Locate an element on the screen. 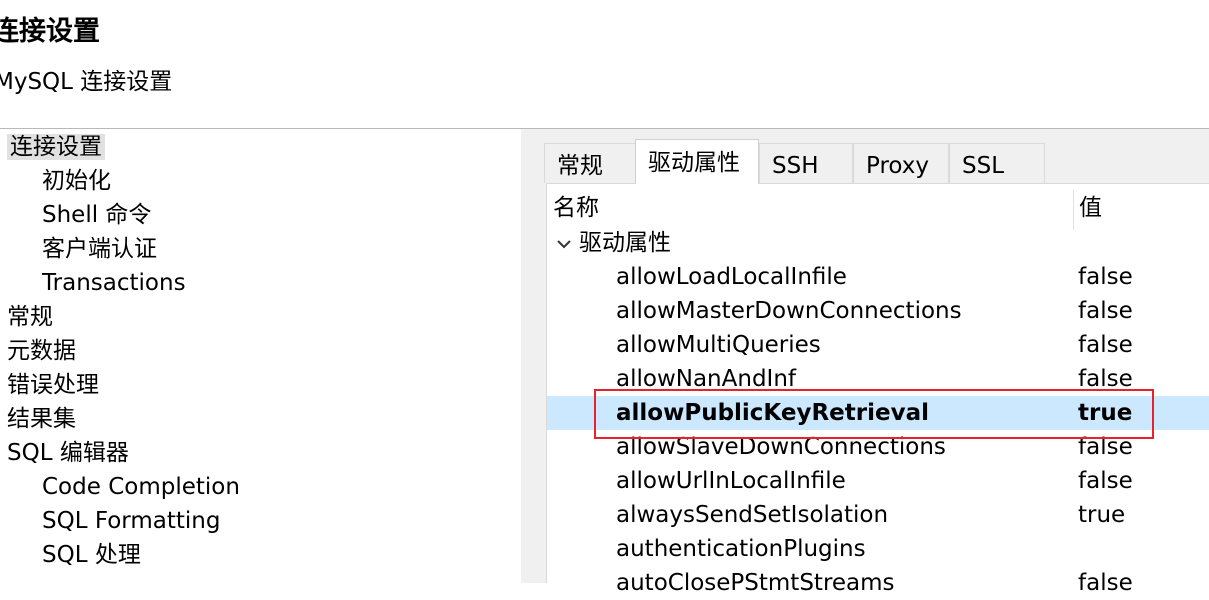 This screenshot has width=1209, height=600. table-row: authenticationPlugins is located at coordinates (878, 549).